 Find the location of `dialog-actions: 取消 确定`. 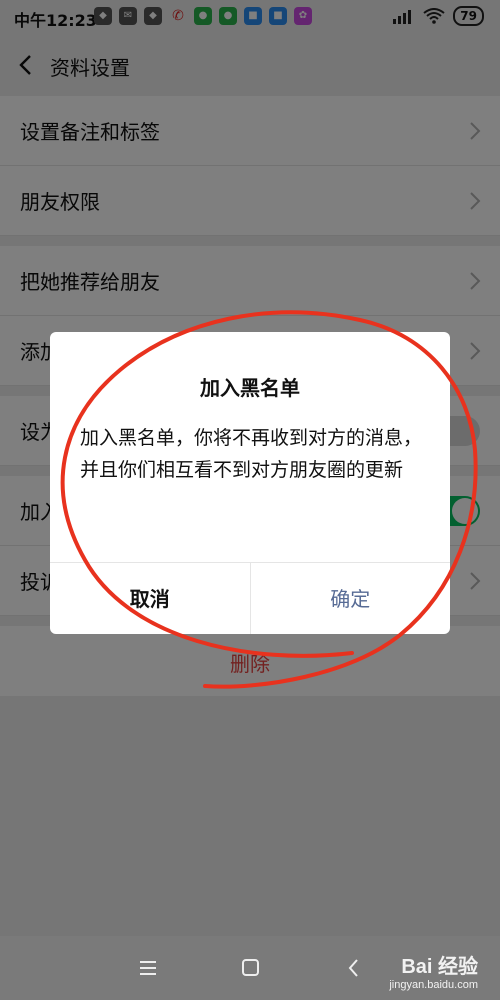

dialog-actions: 取消 确定 is located at coordinates (250, 598).